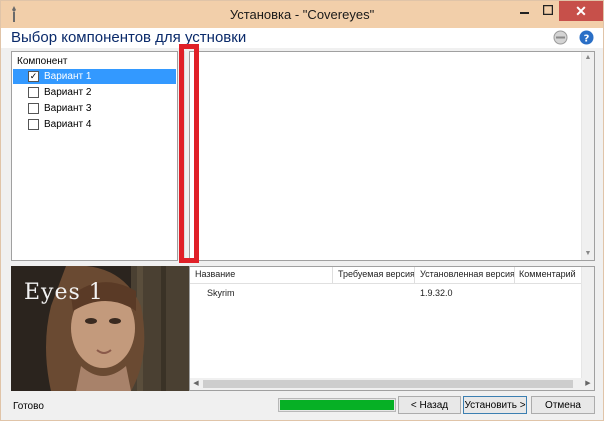  I want to click on progress-bar, so click(337, 405).